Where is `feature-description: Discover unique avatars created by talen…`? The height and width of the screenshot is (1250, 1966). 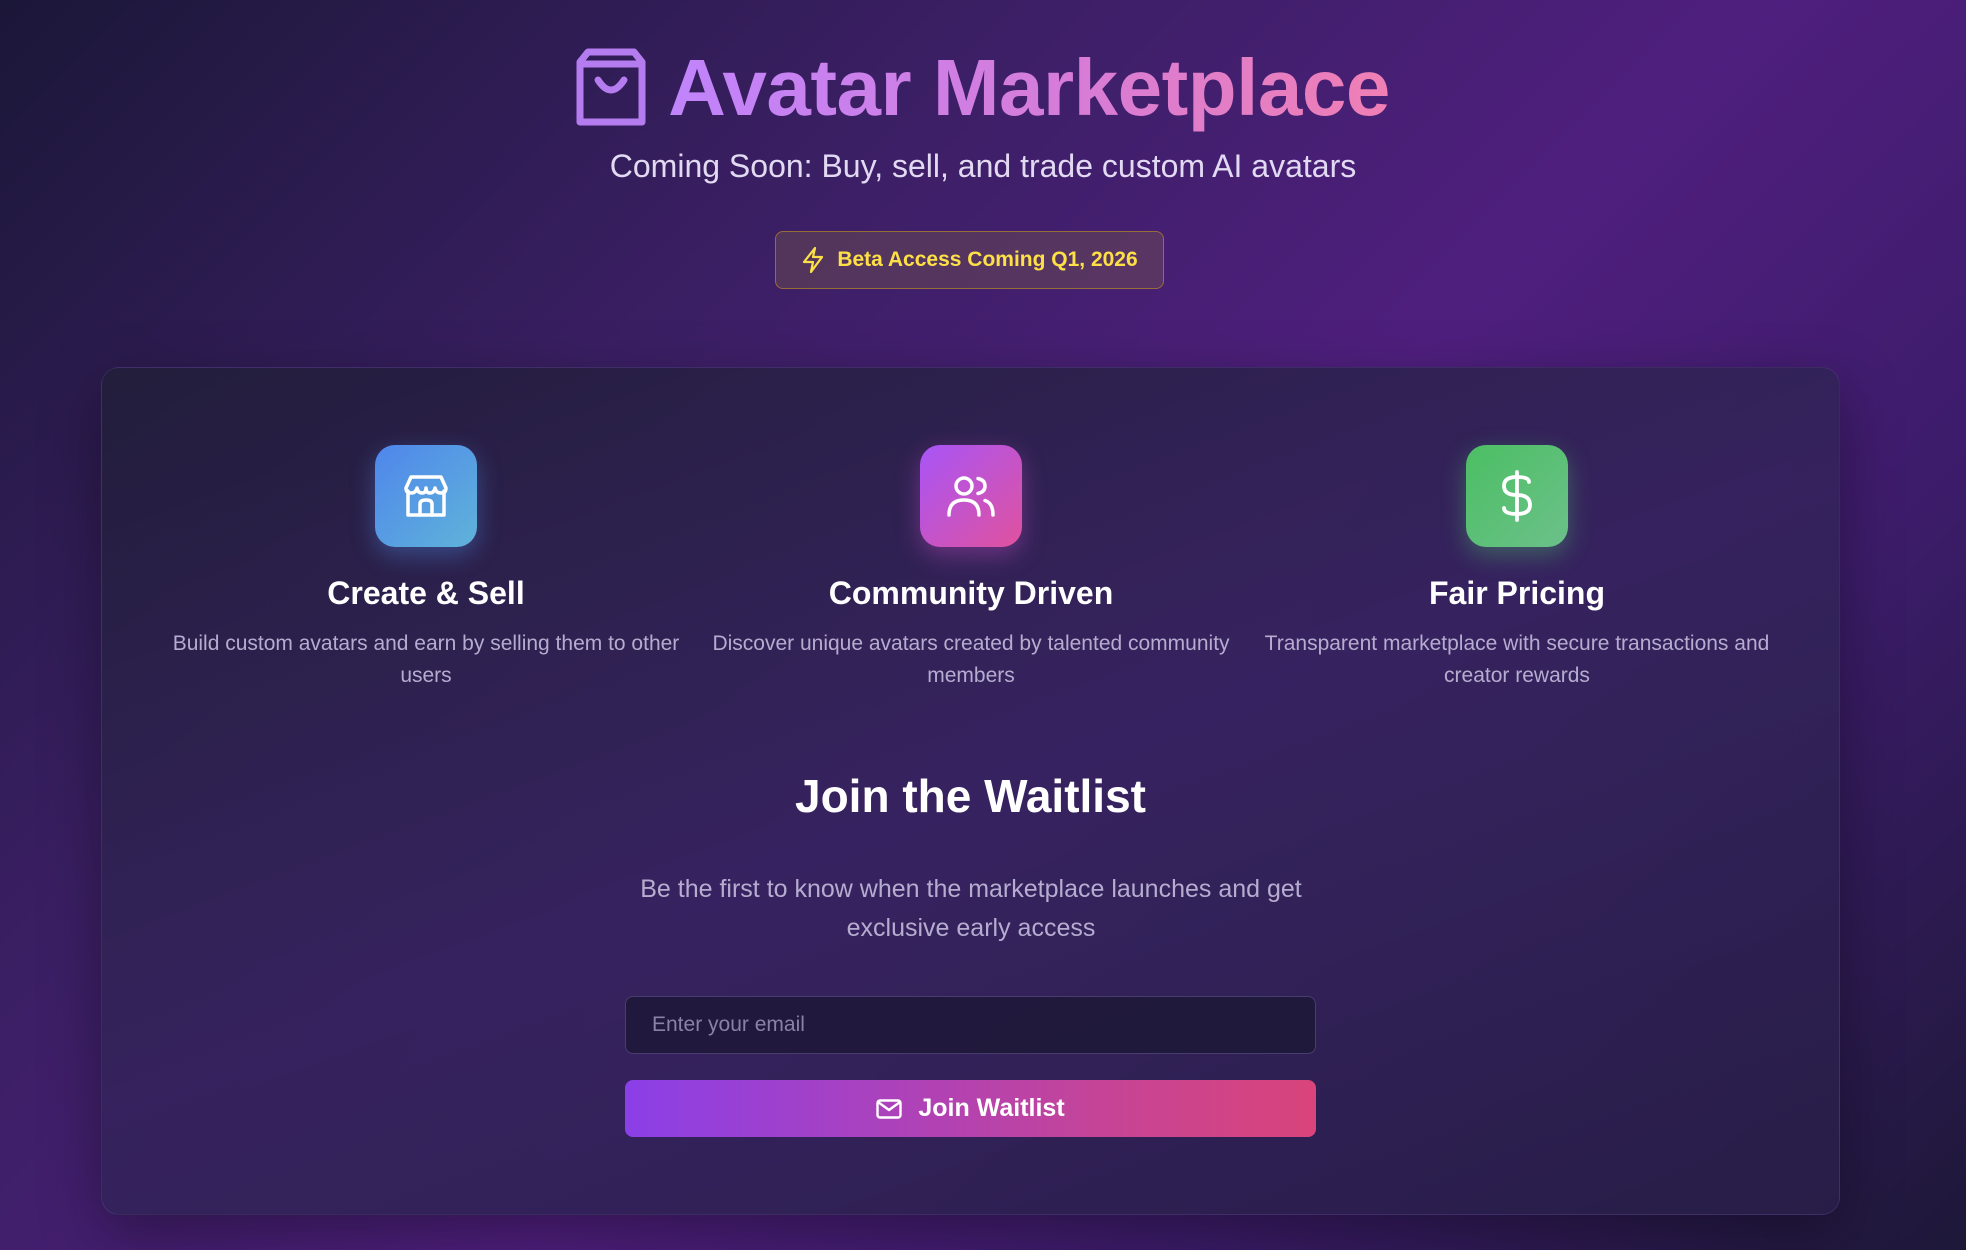
feature-description: Discover unique avatars created by talen… is located at coordinates (971, 659).